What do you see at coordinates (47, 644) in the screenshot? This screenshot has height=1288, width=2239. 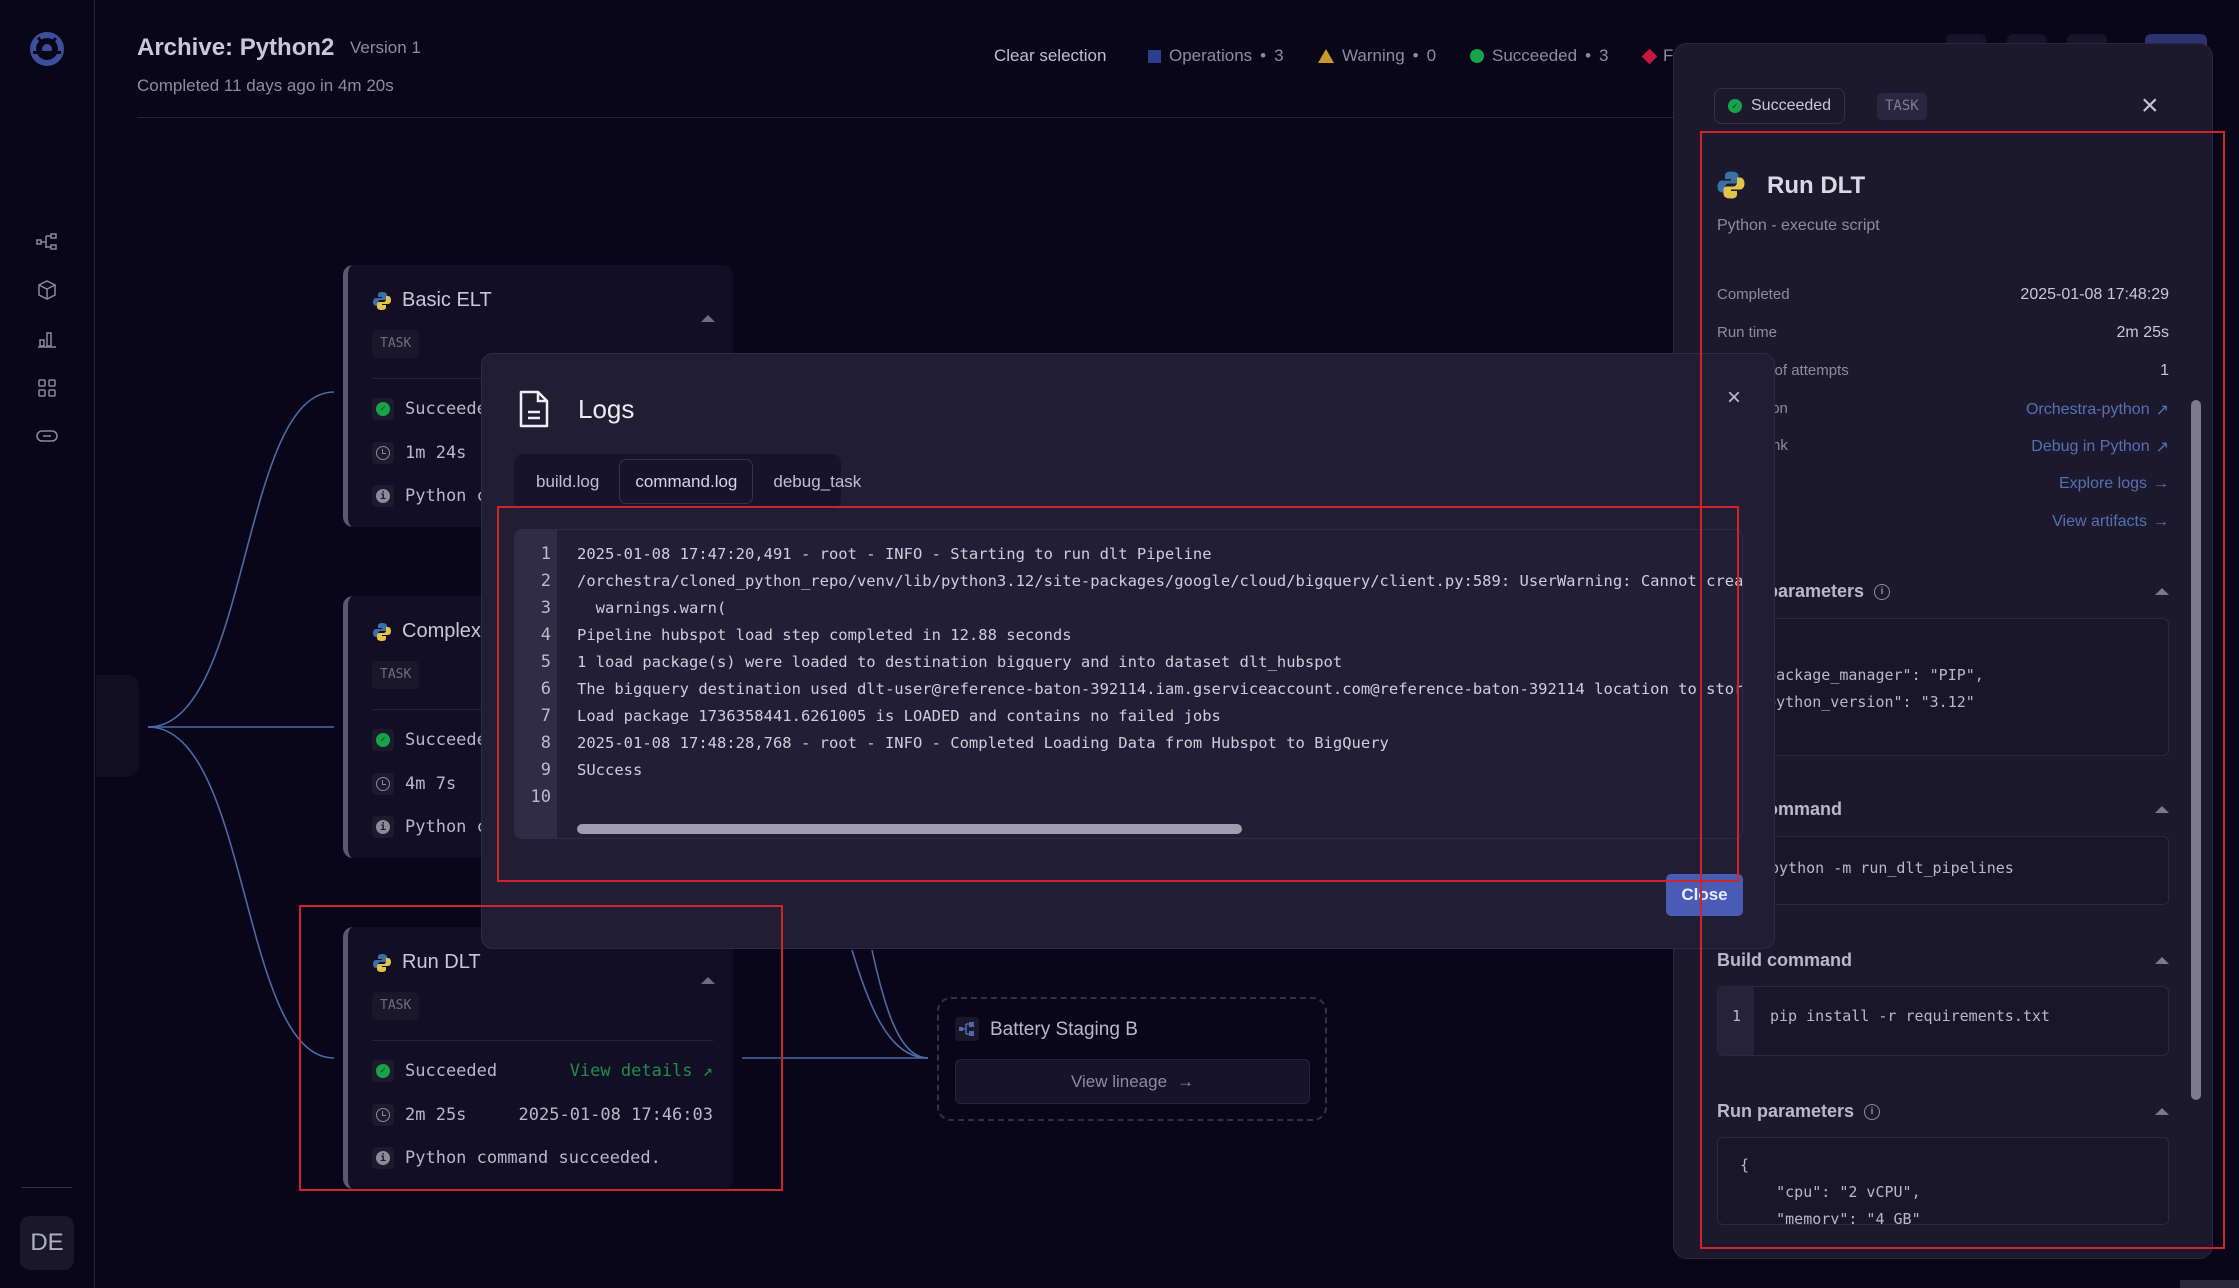 I see `sidebar: DE` at bounding box center [47, 644].